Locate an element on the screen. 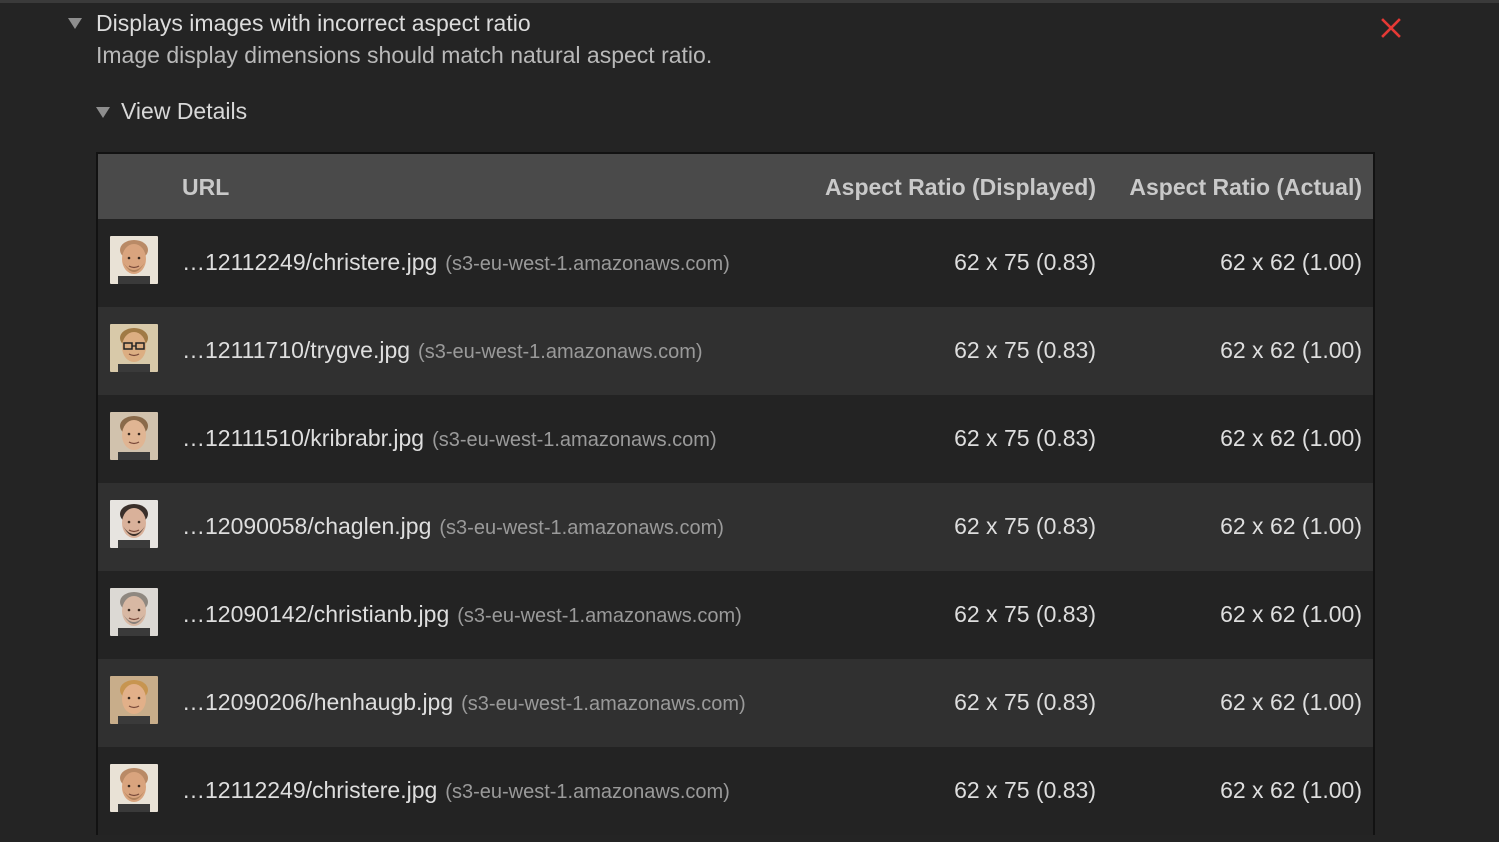 The height and width of the screenshot is (842, 1499). details-triangle-icon is located at coordinates (103, 112).